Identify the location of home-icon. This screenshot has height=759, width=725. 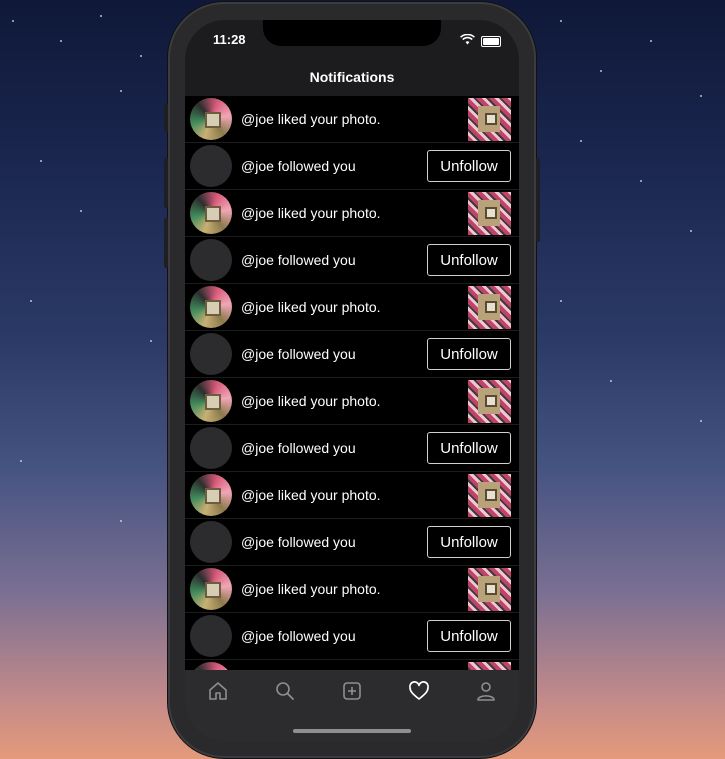
(218, 691).